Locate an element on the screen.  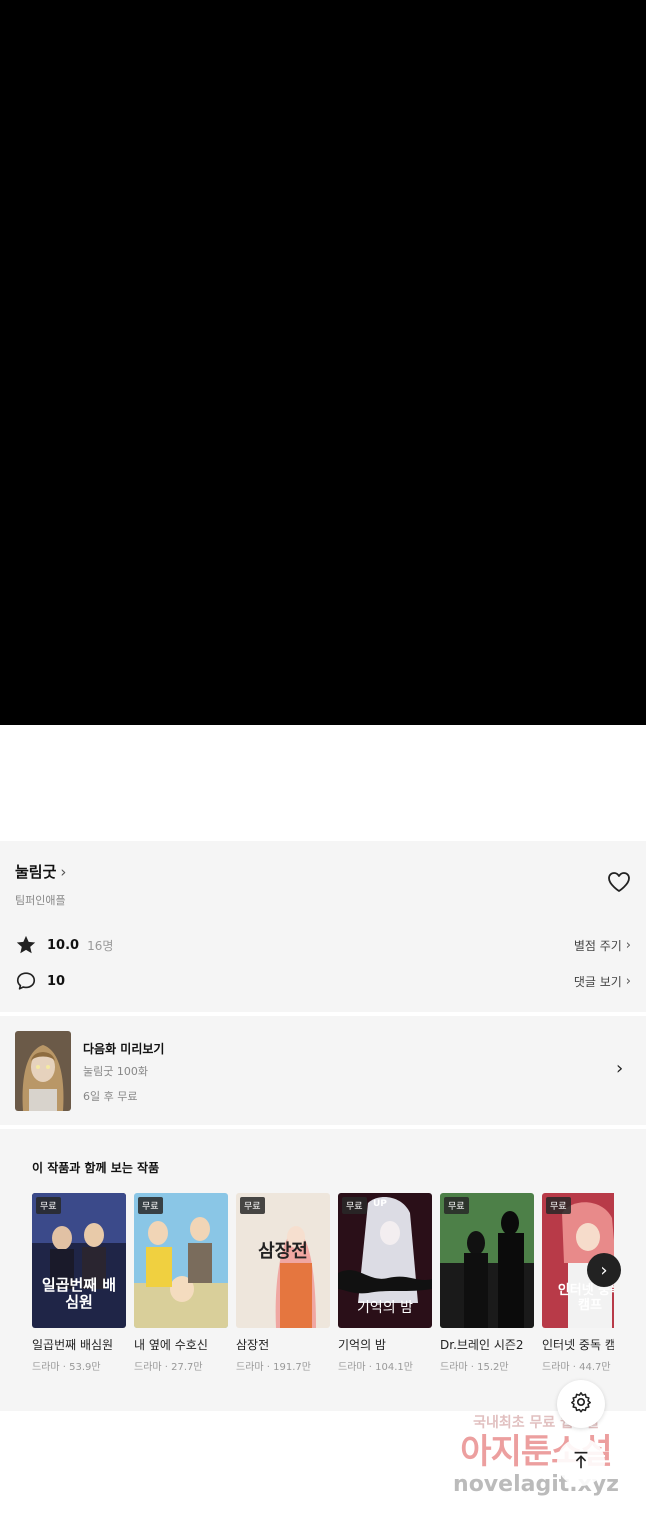
recommendation-title: 삼장전 is located at coordinates (253, 1345).